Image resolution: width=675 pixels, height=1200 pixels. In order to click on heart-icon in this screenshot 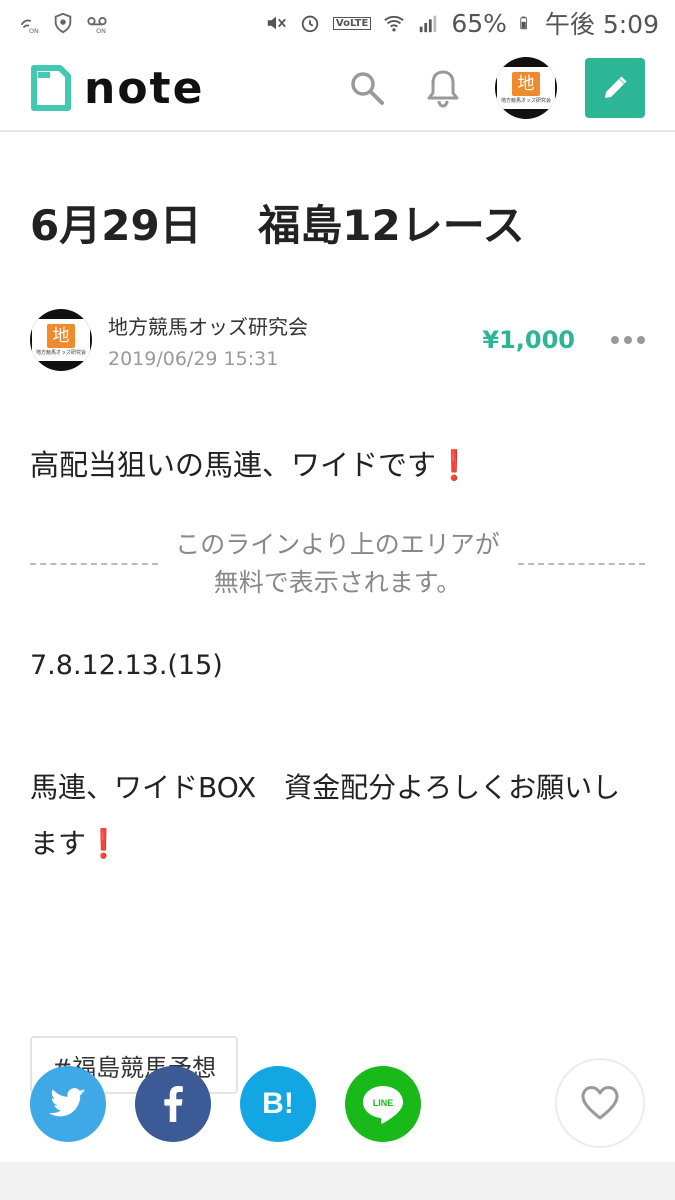, I will do `click(600, 1103)`.